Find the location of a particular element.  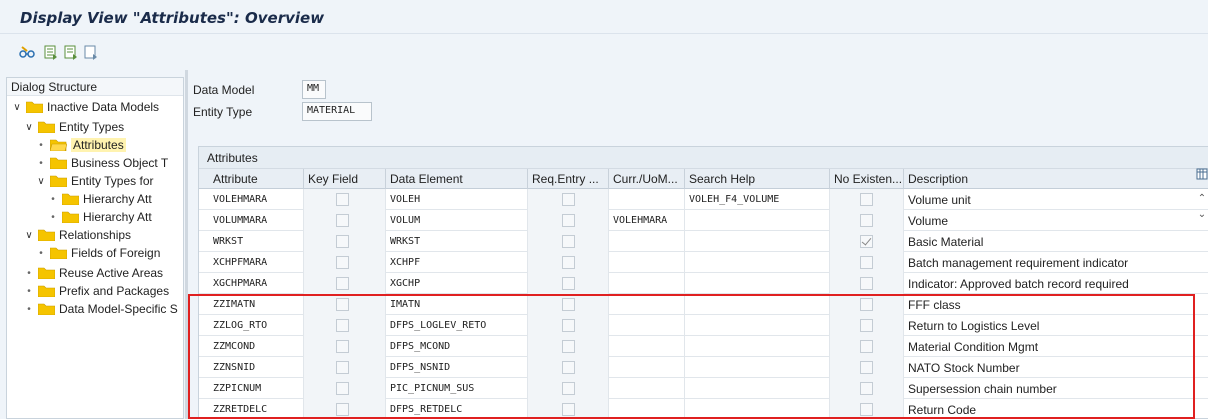

tree-item: ∨ Relationships is located at coordinates (77, 235).